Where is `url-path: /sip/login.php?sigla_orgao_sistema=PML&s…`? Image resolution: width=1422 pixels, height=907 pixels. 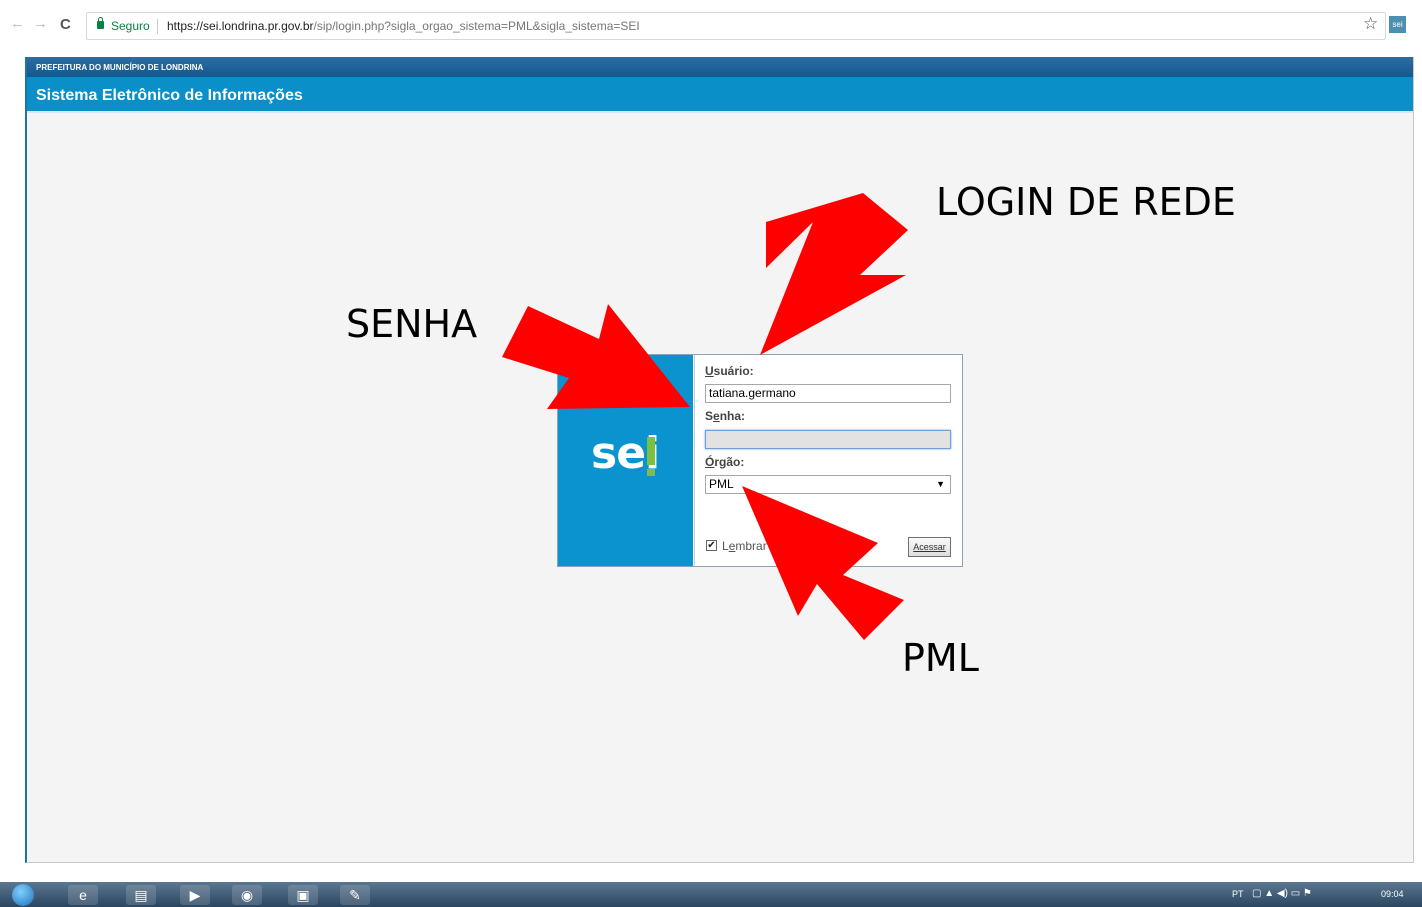
url-path: /sip/login.php?sigla_orgao_sistema=PML&s… is located at coordinates (476, 26).